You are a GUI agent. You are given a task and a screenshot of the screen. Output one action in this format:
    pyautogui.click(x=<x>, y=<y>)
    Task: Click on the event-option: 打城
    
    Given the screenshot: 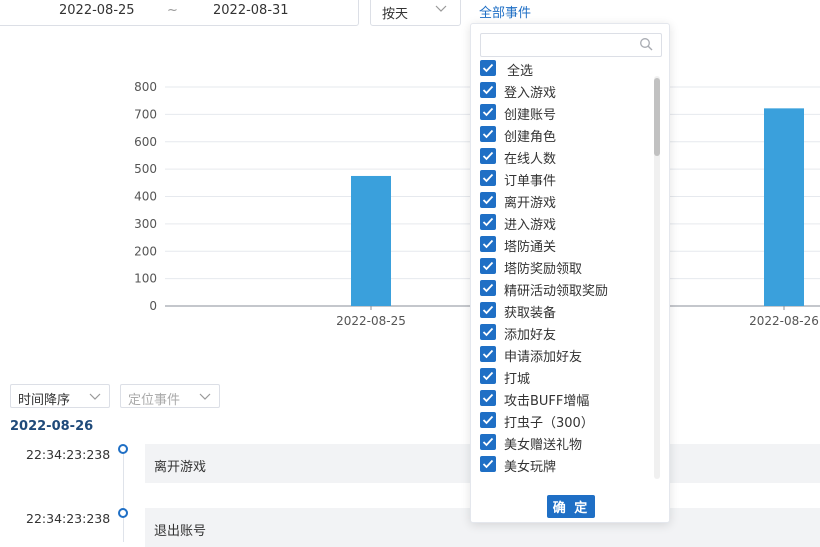 What is the action you would take?
    pyautogui.click(x=568, y=377)
    